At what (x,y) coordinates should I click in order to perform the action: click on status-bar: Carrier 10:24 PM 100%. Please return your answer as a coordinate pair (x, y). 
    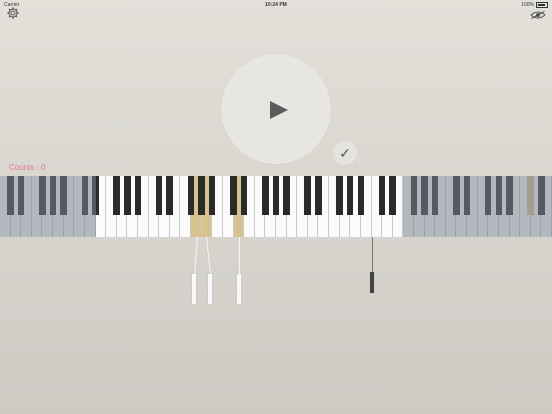
    Looking at the image, I should click on (276, 5).